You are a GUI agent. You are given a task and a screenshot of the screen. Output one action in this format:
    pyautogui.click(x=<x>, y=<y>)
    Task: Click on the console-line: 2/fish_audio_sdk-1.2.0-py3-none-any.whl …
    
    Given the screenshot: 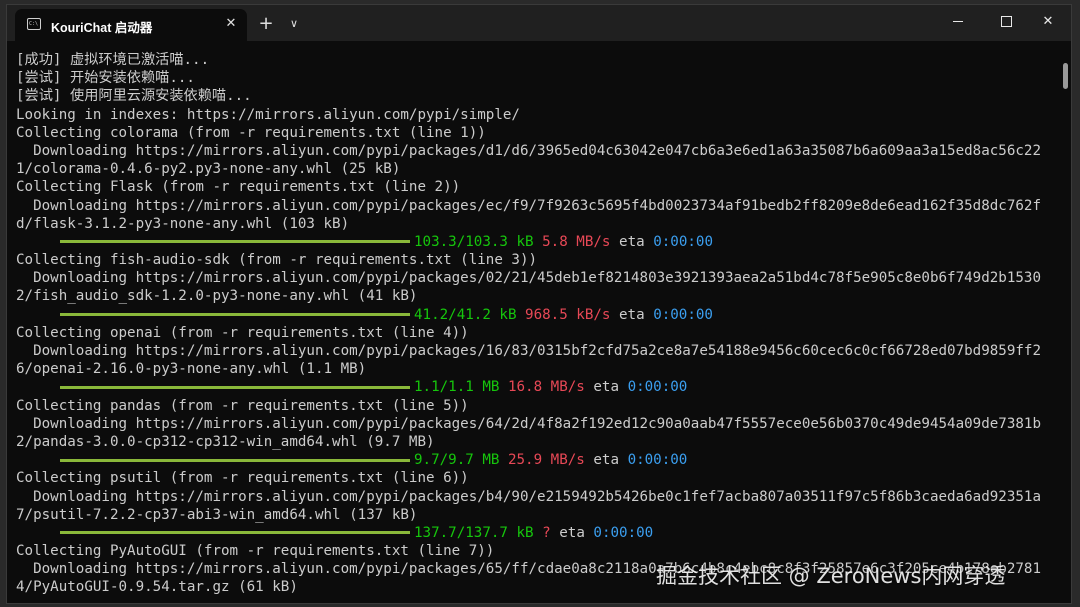 What is the action you would take?
    pyautogui.click(x=217, y=296)
    